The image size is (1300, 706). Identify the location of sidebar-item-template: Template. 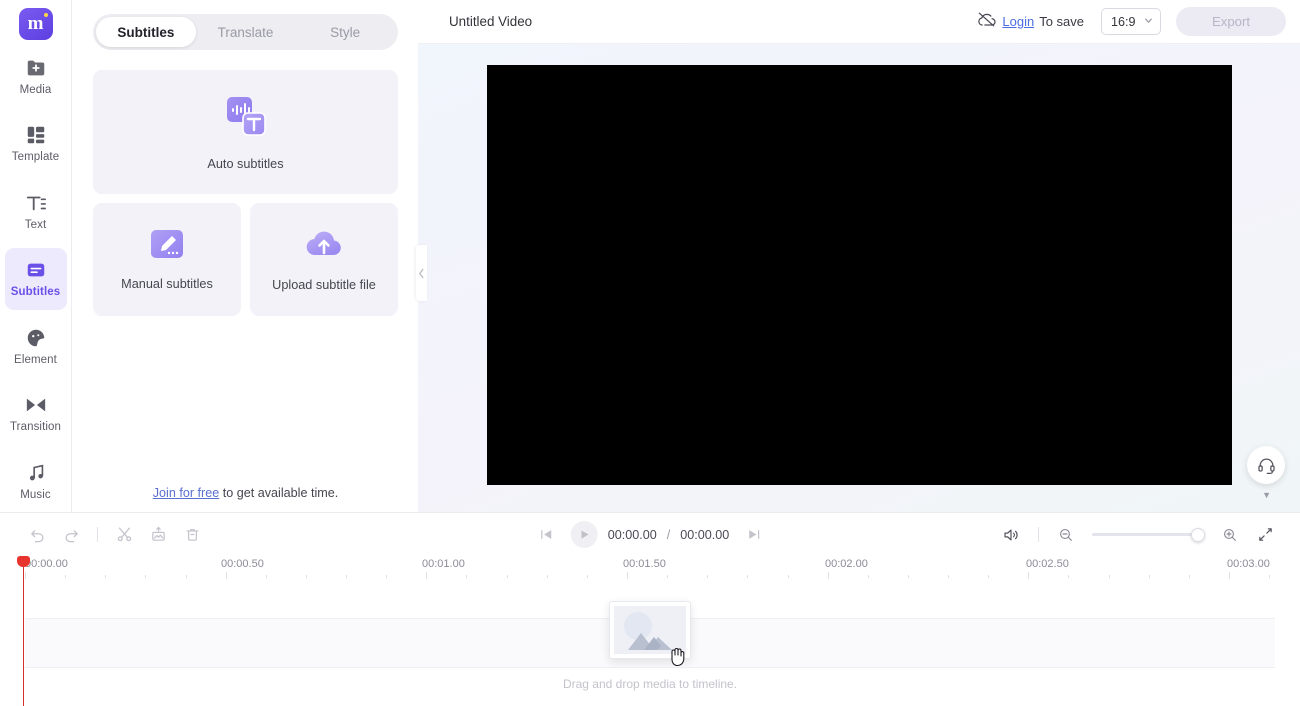
(36, 143).